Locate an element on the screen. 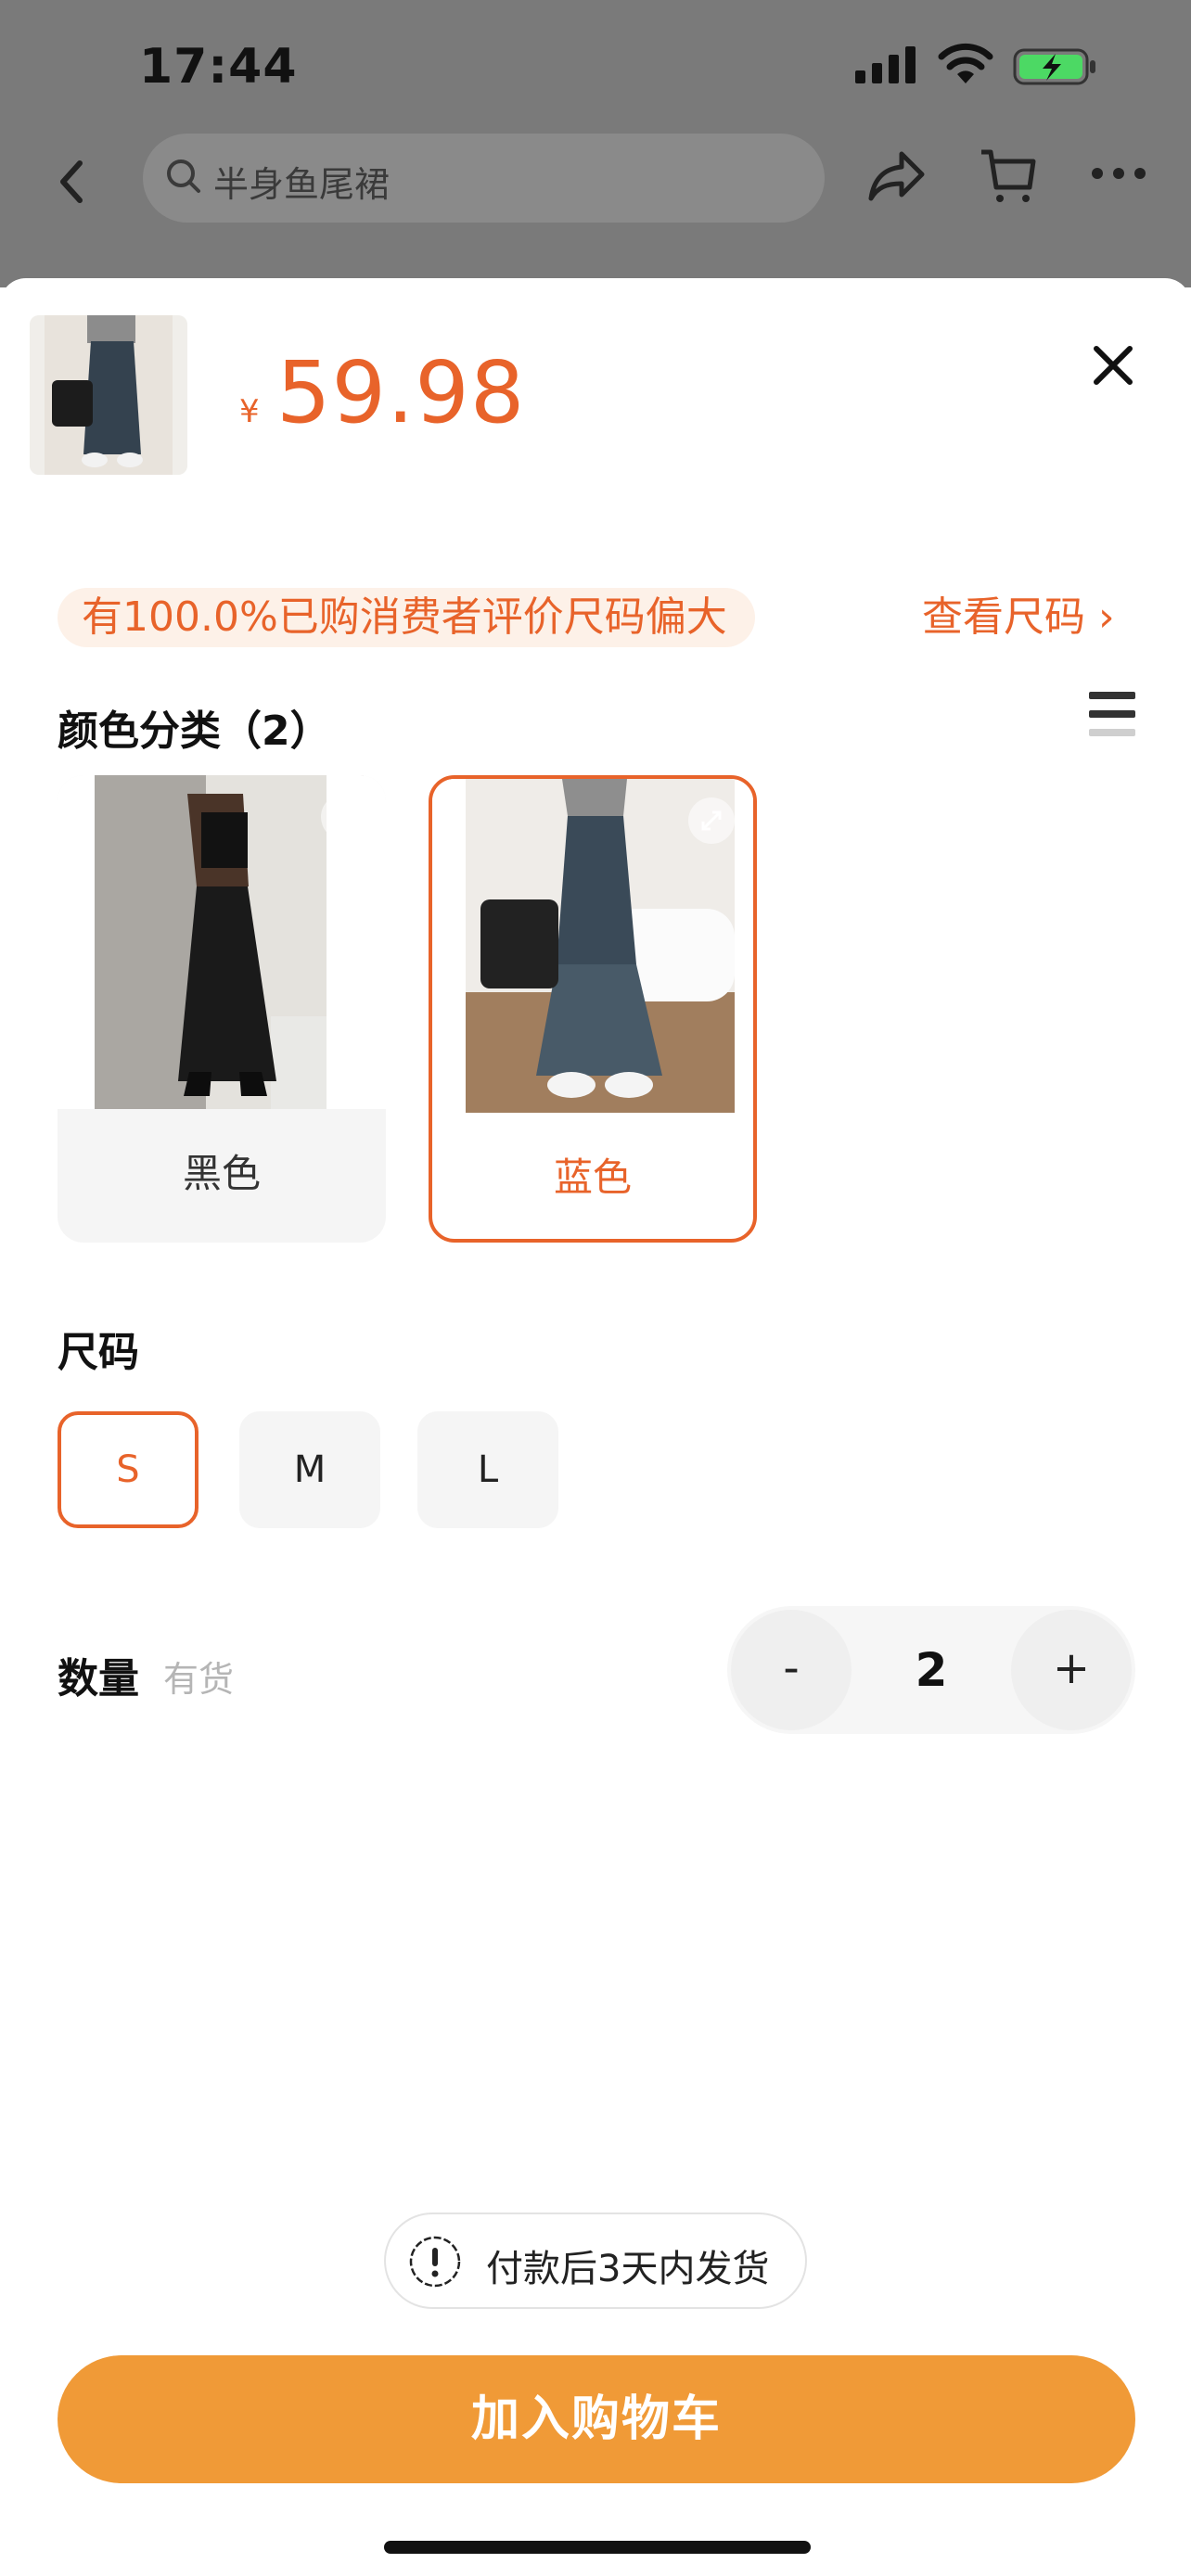 Image resolution: width=1191 pixels, height=2576 pixels. color-option-blue: 蓝色 is located at coordinates (593, 1009).